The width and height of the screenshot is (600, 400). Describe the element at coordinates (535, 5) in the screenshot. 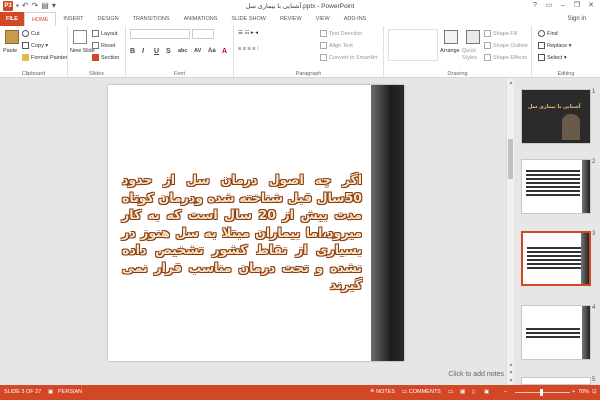

I see `help-button: ?` at that location.